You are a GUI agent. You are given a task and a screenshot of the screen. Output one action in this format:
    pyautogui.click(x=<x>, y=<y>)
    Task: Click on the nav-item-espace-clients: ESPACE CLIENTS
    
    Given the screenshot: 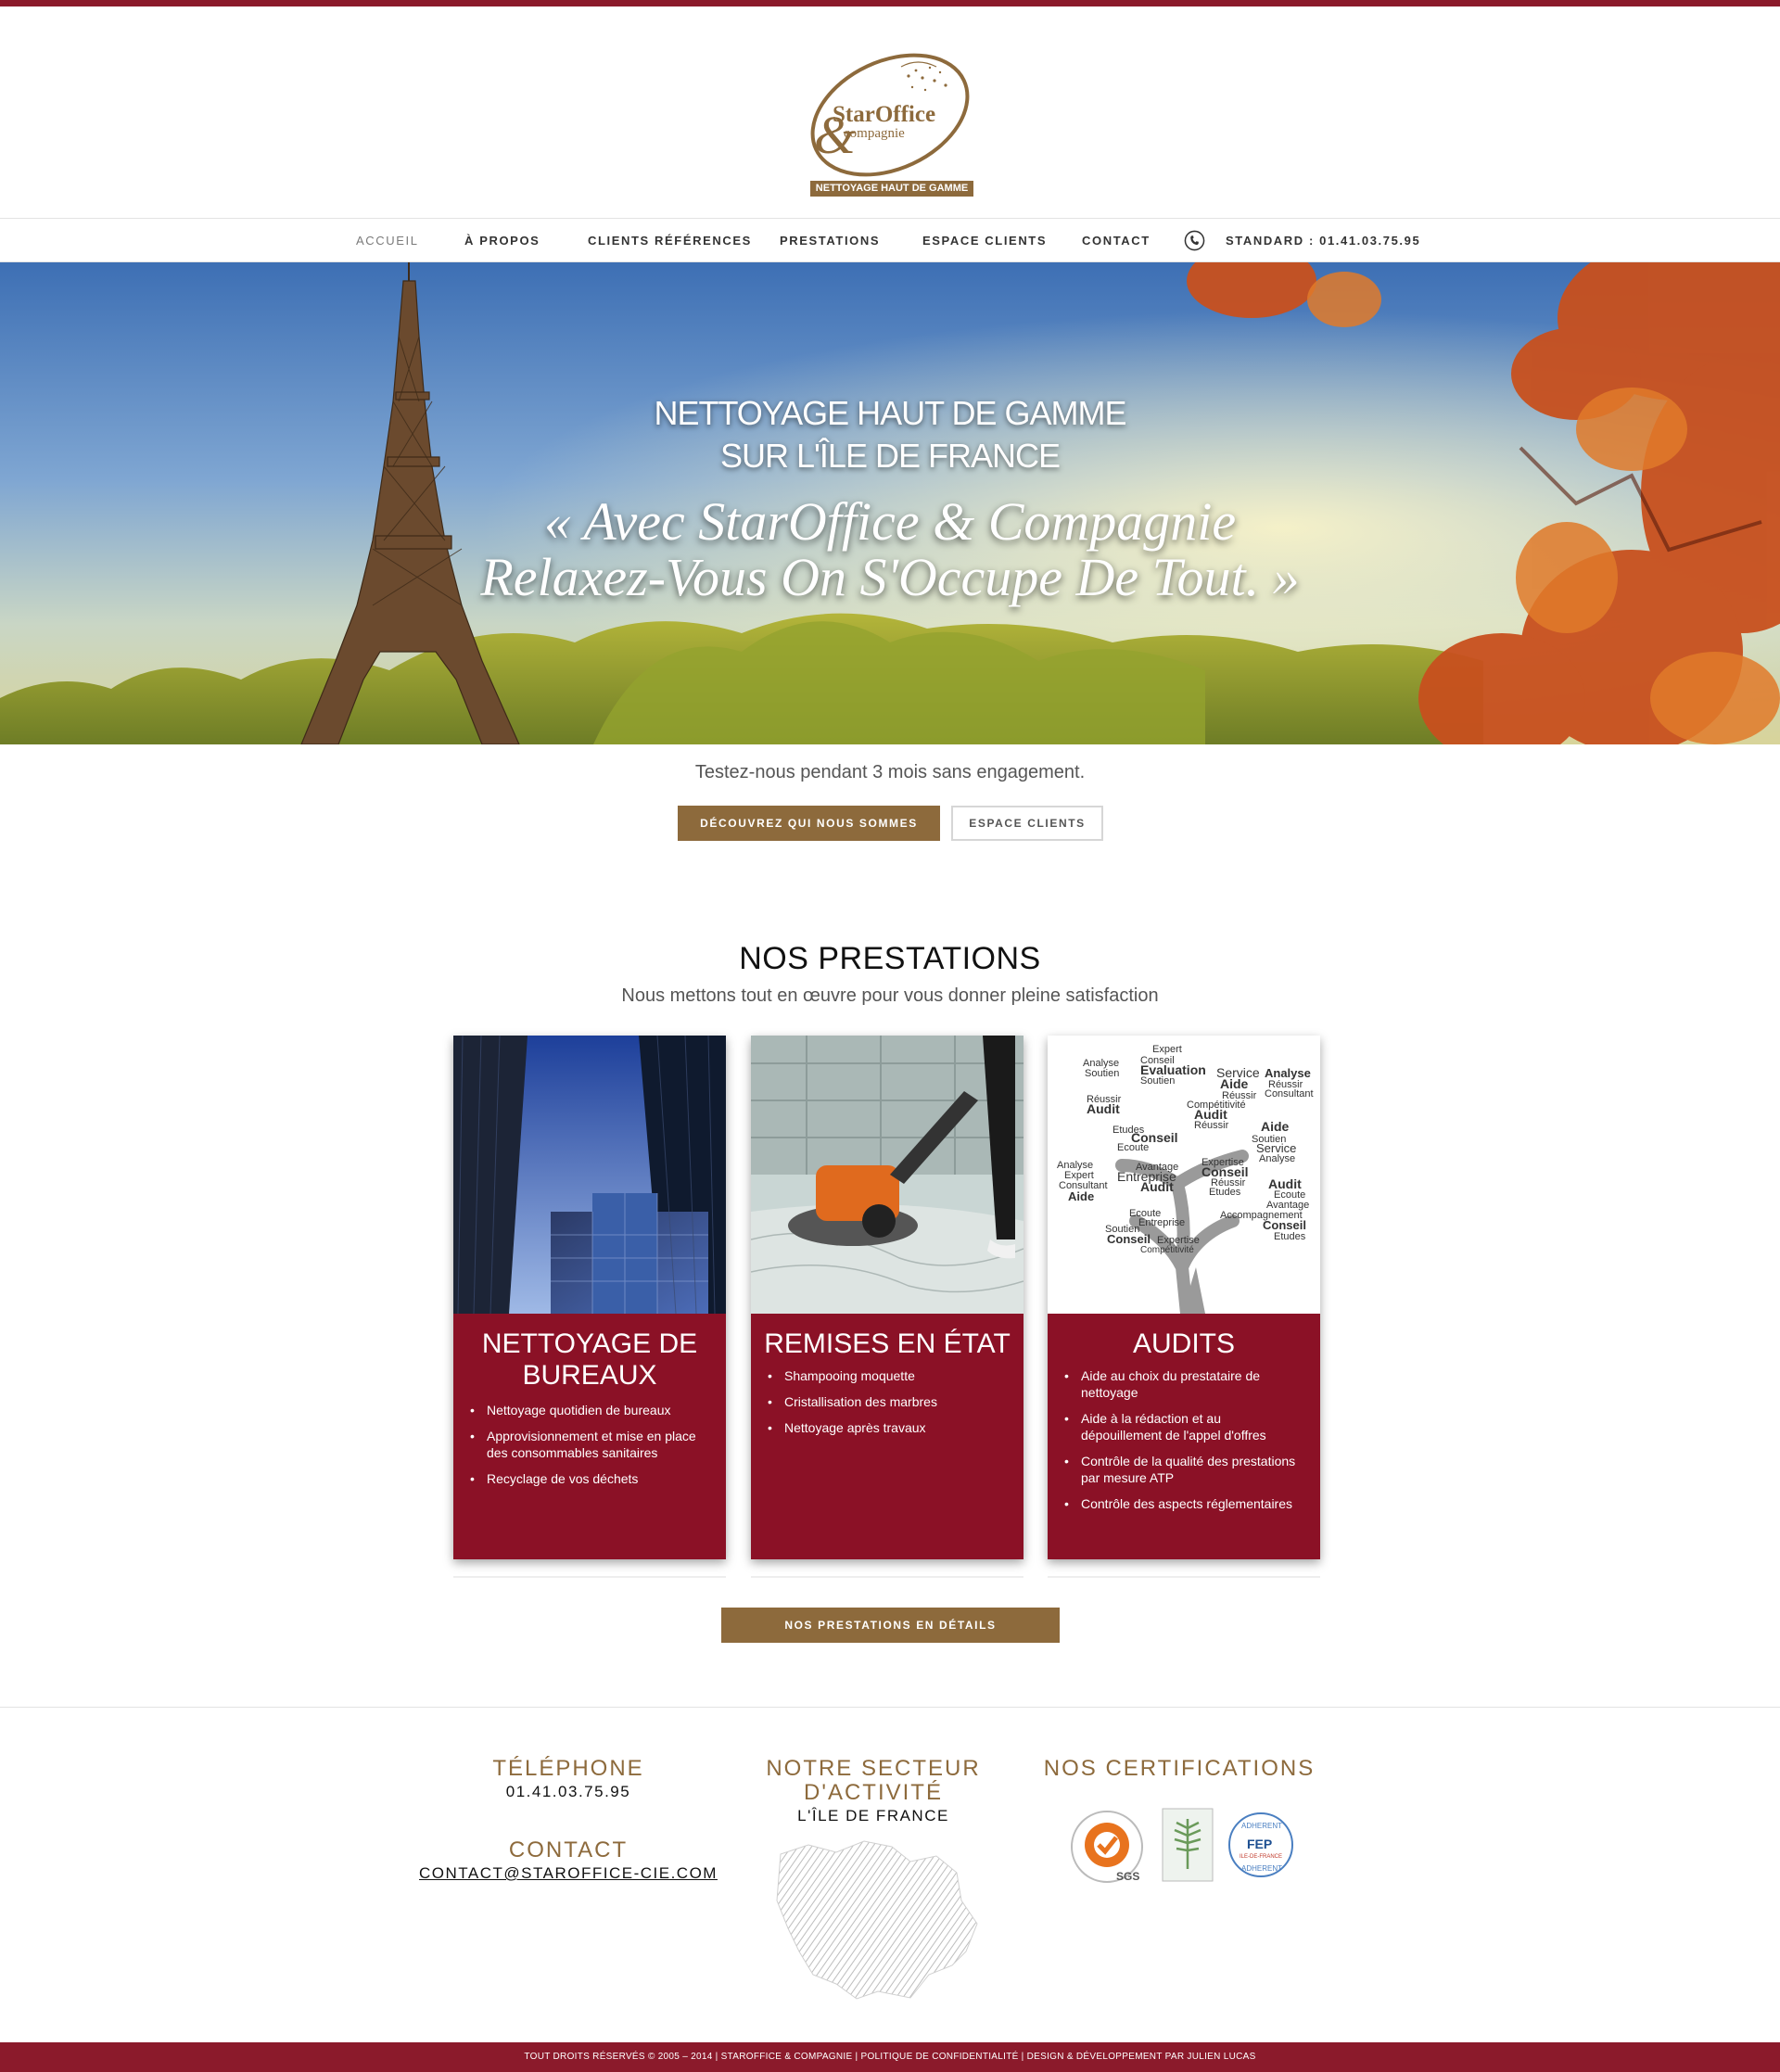 What is the action you would take?
    pyautogui.click(x=984, y=241)
    